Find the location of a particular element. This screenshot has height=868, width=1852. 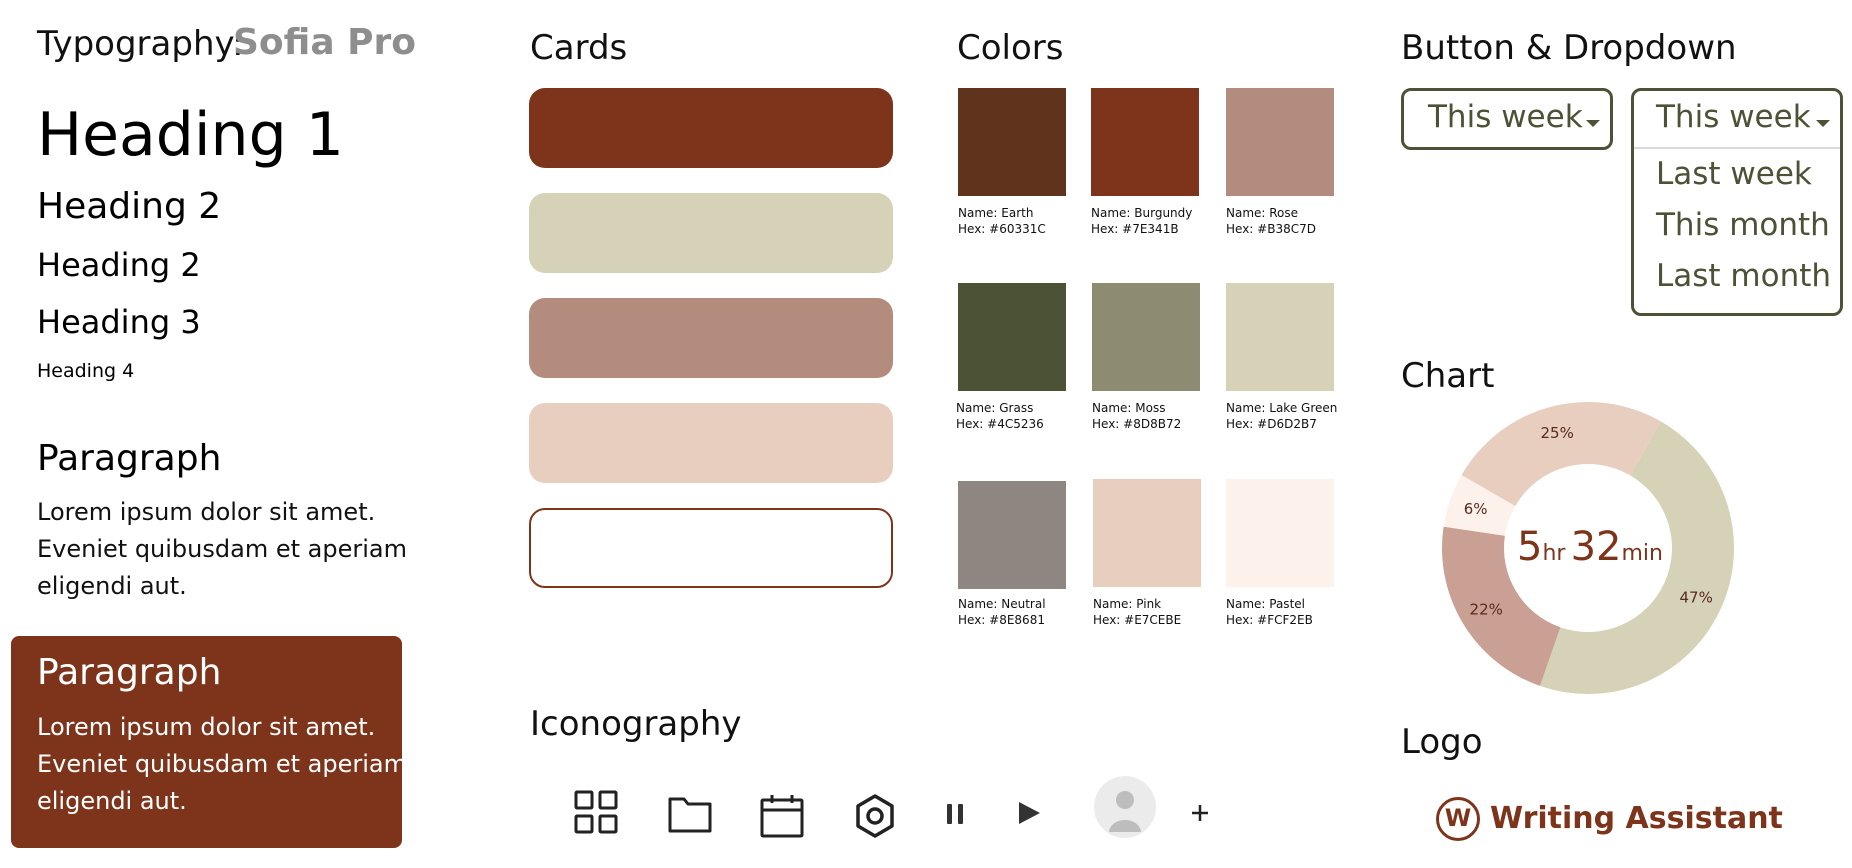

period-button: This week is located at coordinates (1507, 119).